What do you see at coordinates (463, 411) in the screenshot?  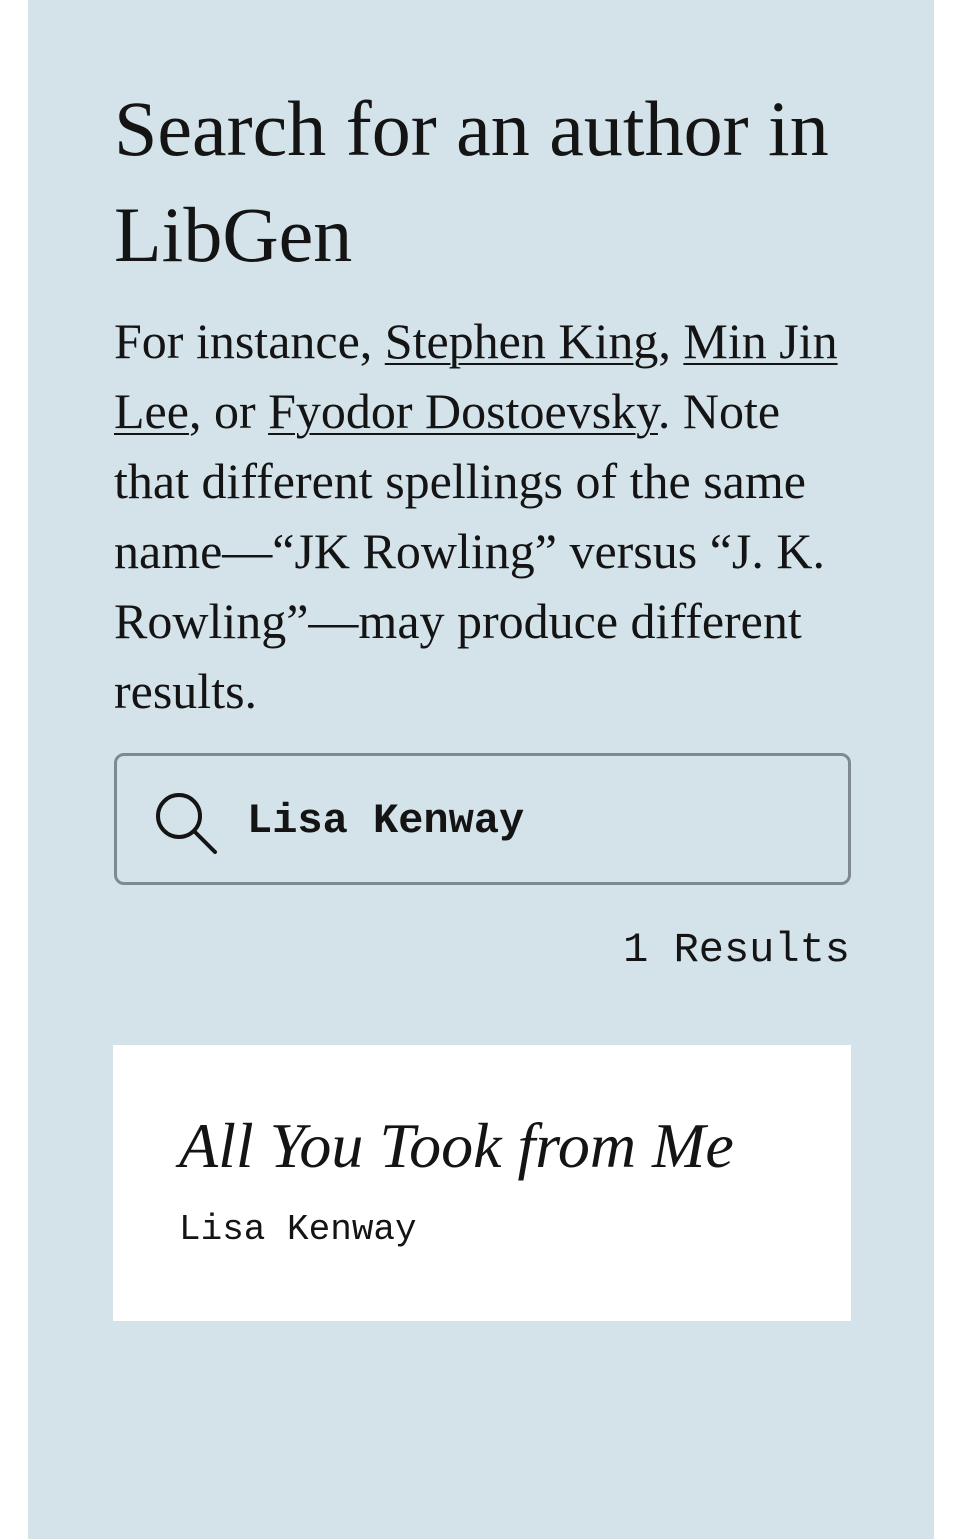 I see `example-link-fyodor-dostoevsky: Fyodor Dostoevsky` at bounding box center [463, 411].